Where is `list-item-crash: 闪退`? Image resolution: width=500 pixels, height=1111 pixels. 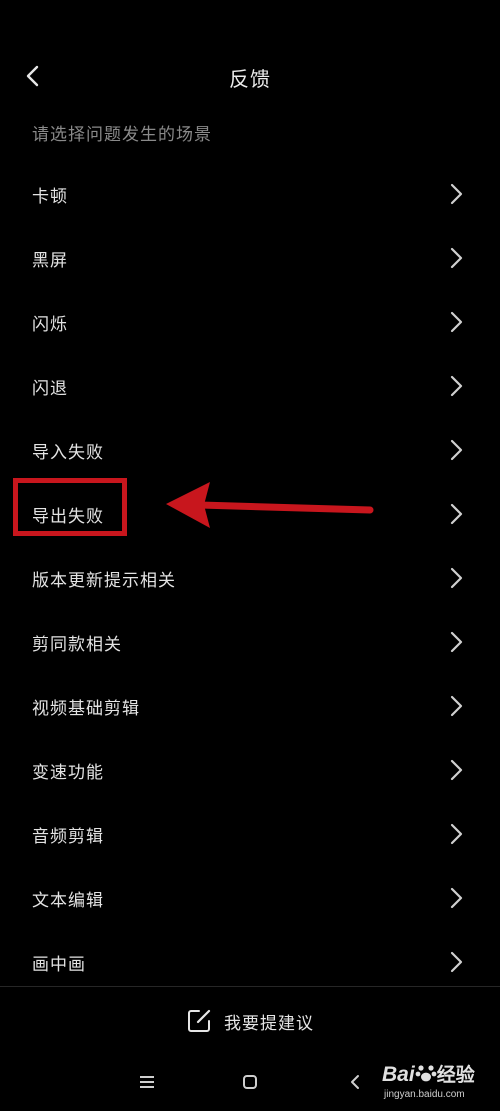
list-item-crash: 闪退 is located at coordinates (250, 386).